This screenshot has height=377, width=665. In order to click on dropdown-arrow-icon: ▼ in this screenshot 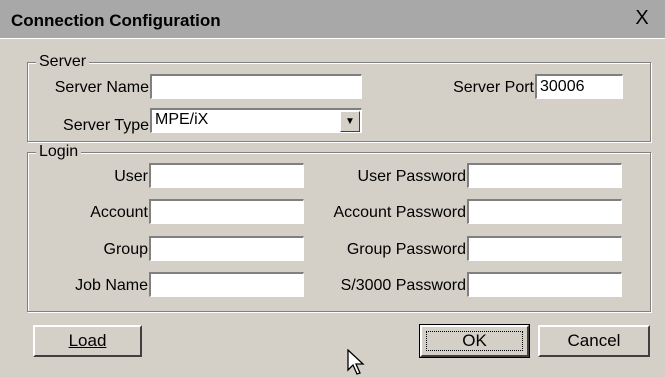, I will do `click(350, 121)`.